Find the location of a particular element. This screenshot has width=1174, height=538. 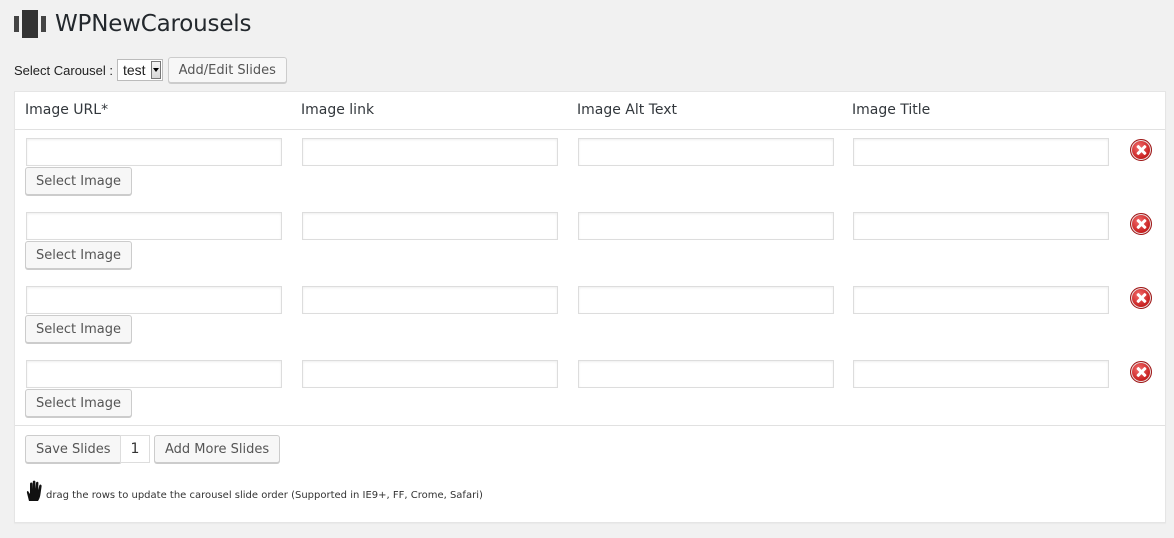

divider is located at coordinates (590, 425).